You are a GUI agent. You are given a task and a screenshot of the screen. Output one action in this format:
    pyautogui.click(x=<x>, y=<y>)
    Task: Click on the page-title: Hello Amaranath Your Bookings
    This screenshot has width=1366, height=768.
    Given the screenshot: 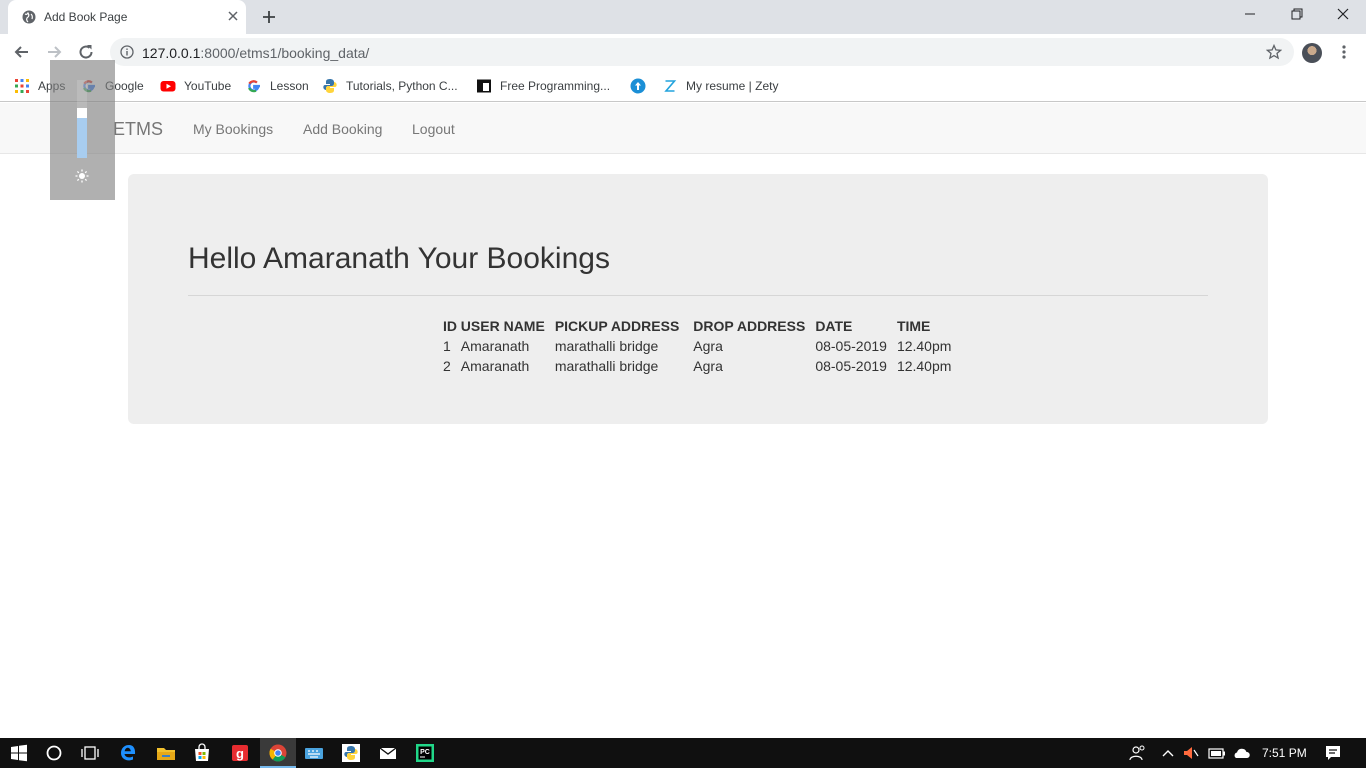 What is the action you would take?
    pyautogui.click(x=399, y=258)
    